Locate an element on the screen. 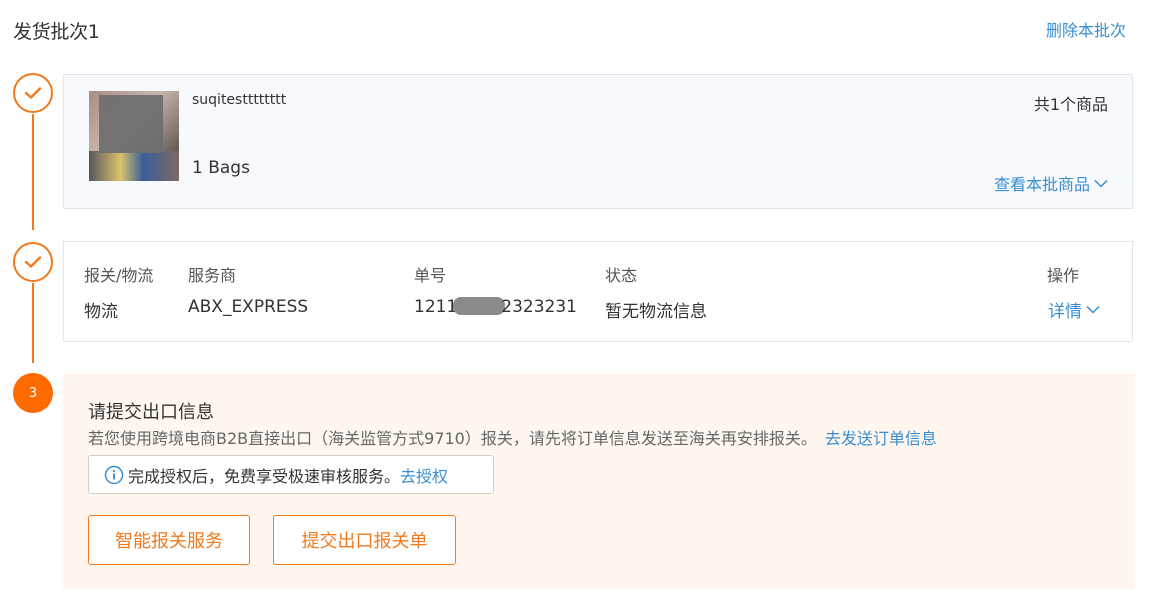  authorization-notice: 完成授权后，免费享受极速审核服务。 去授权 is located at coordinates (291, 474).